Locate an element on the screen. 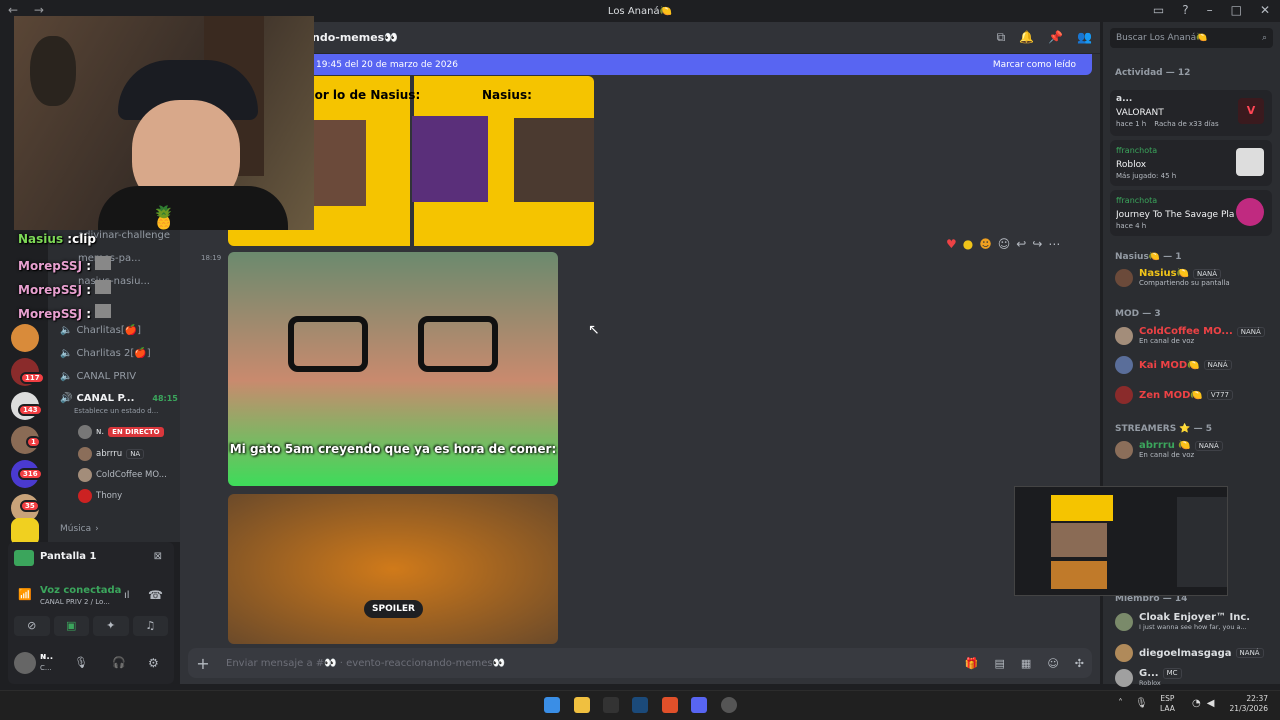 The height and width of the screenshot is (720, 1280). soundboard-icon: ♫ is located at coordinates (150, 626).